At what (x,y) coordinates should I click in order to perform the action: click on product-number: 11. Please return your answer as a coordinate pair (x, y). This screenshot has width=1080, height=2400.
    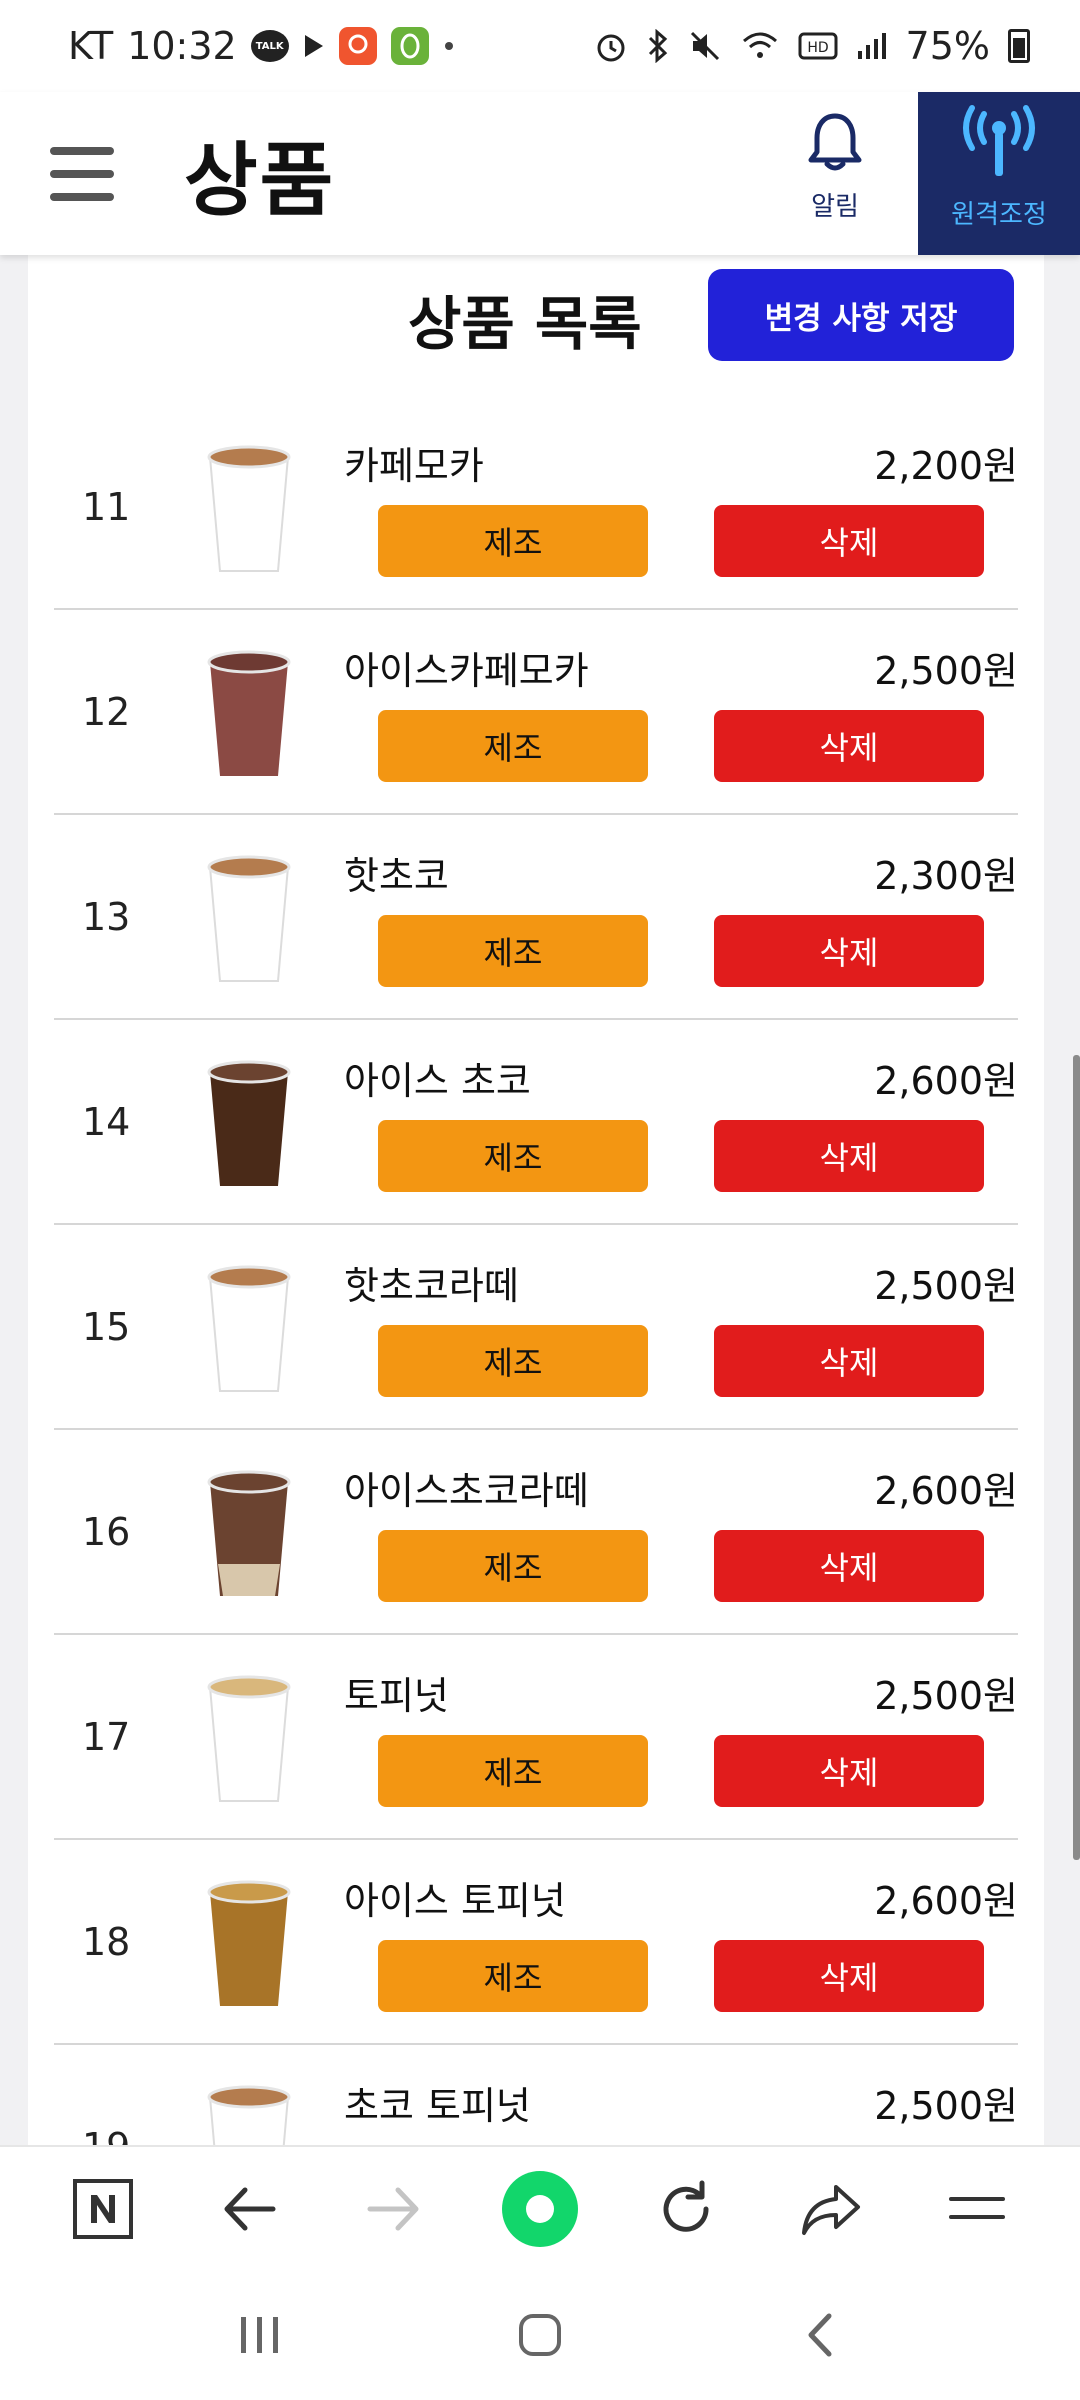
    Looking at the image, I should click on (106, 507).